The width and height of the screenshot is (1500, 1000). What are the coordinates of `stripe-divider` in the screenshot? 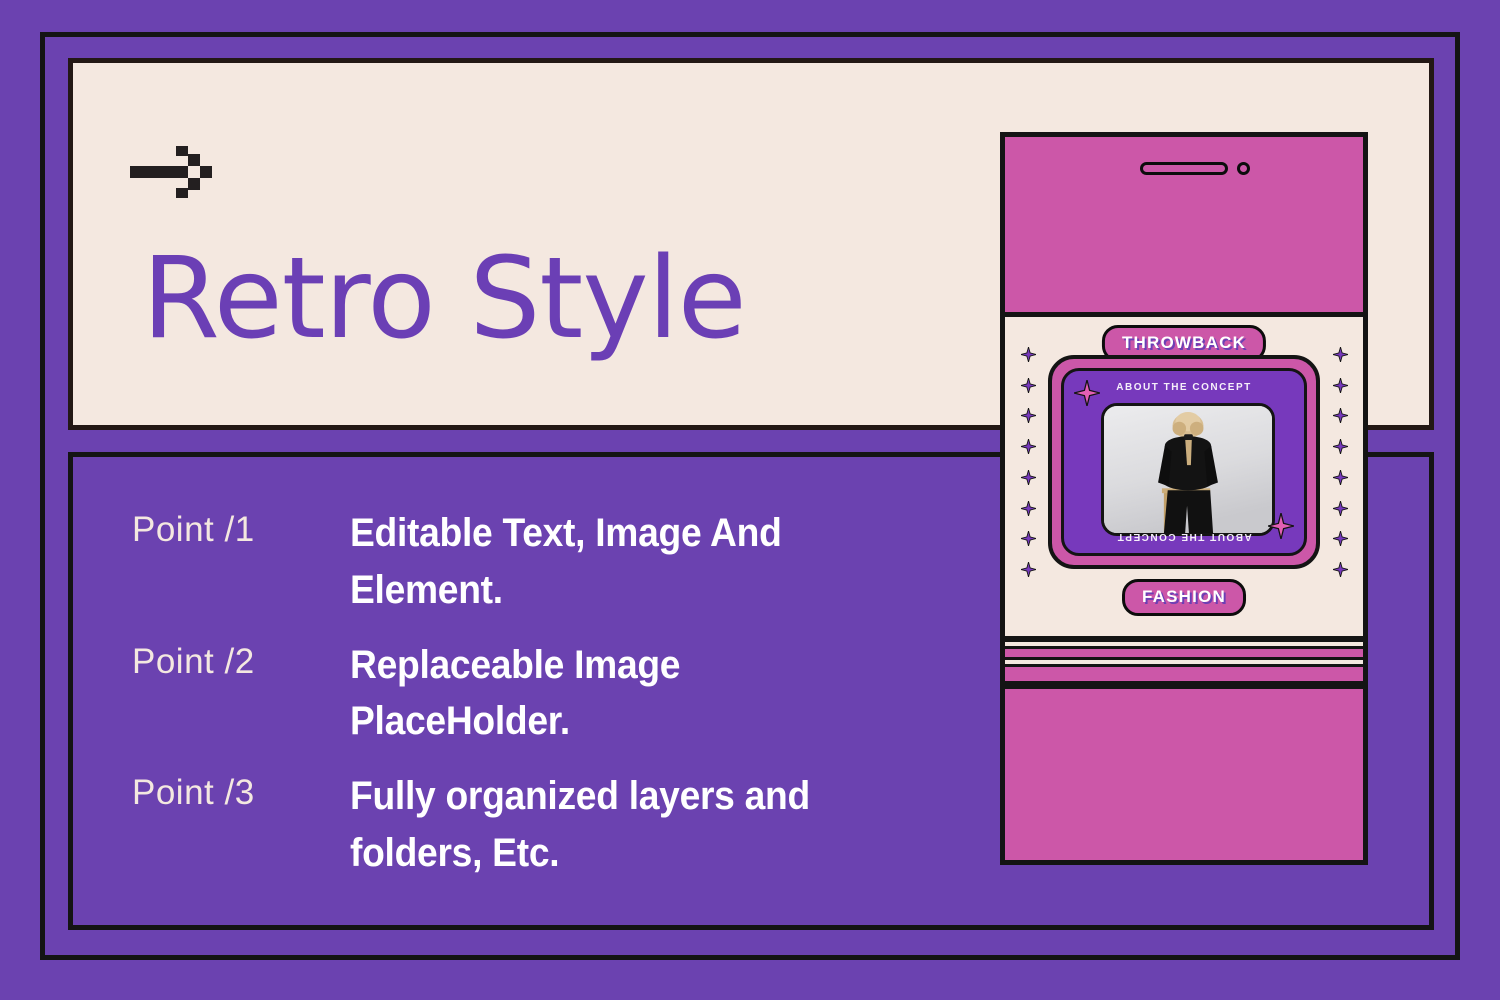 It's located at (1184, 660).